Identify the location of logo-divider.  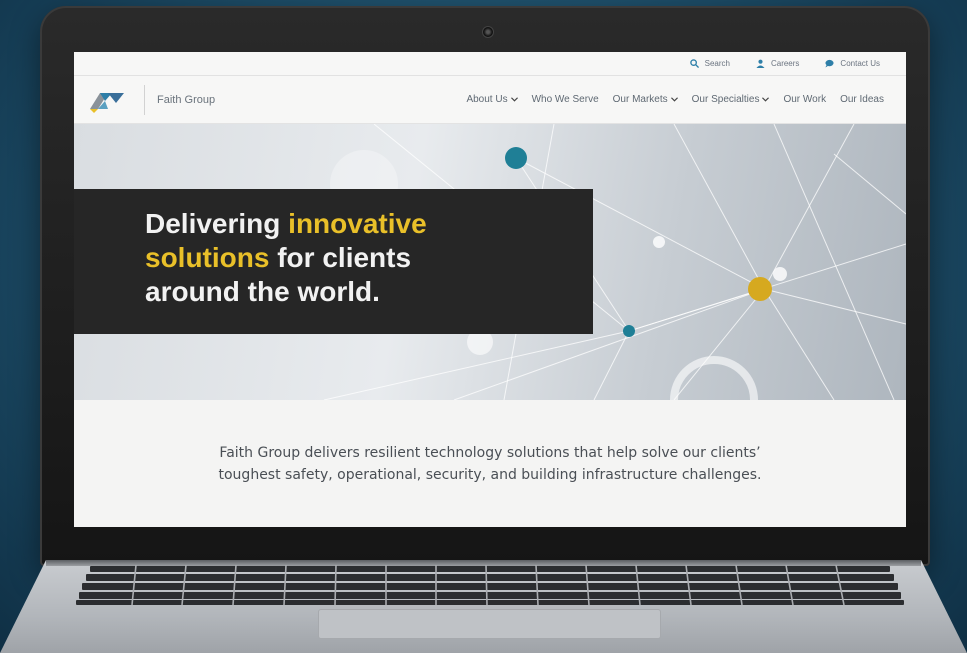
(144, 99).